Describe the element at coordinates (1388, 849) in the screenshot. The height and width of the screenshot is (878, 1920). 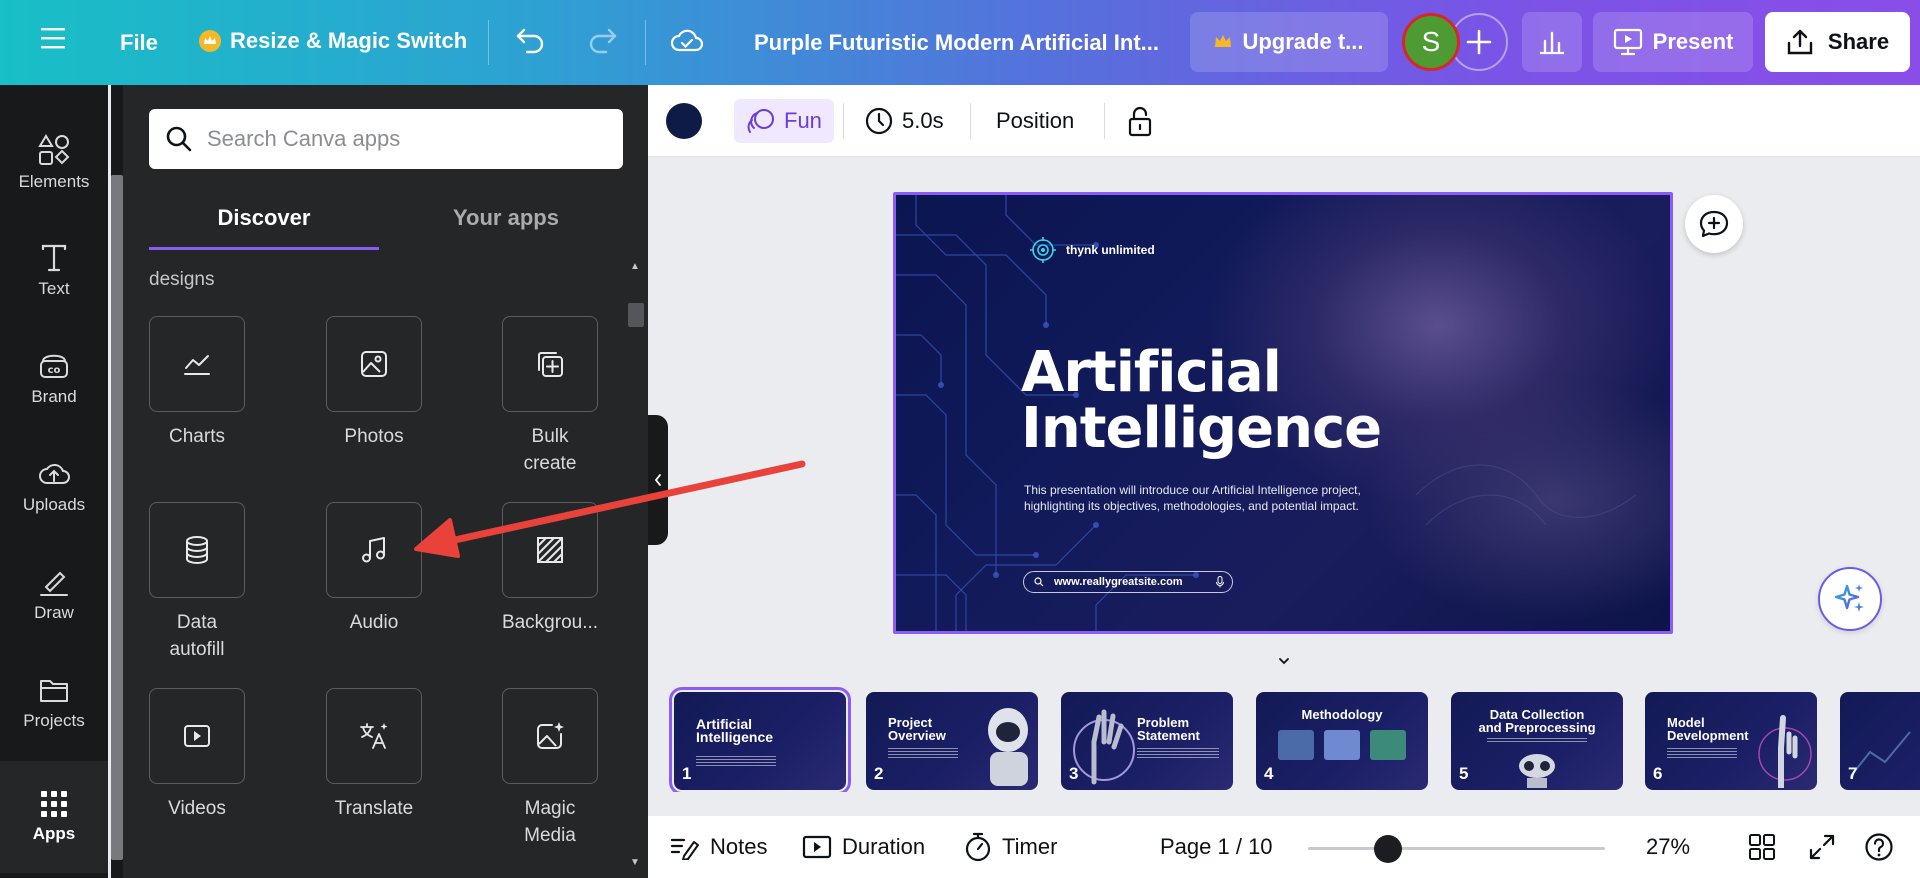
I see `zoom-slider-handle` at that location.